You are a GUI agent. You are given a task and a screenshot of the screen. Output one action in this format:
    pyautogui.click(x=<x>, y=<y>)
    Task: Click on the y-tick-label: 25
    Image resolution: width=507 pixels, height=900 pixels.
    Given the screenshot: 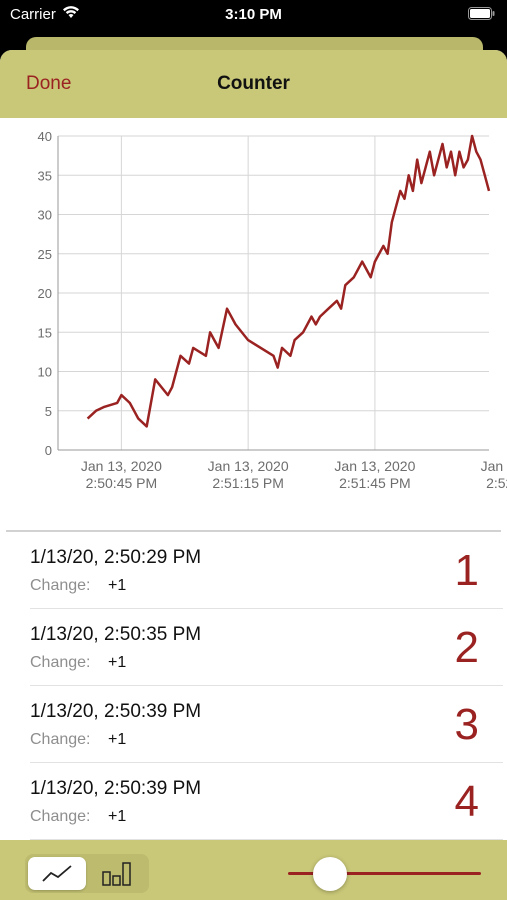 What is the action you would take?
    pyautogui.click(x=45, y=254)
    